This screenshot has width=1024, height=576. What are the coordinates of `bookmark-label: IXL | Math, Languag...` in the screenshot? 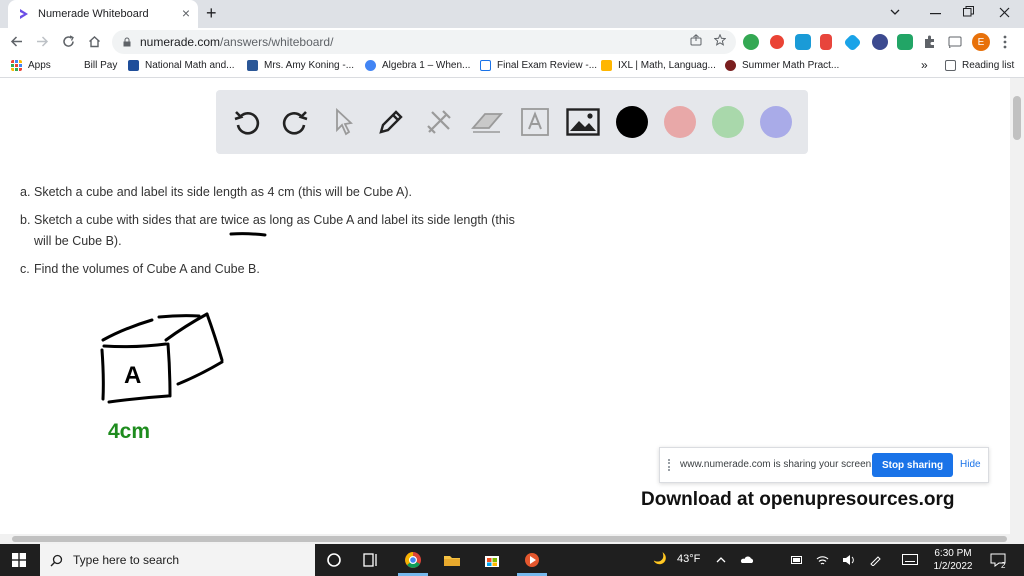 It's located at (667, 65).